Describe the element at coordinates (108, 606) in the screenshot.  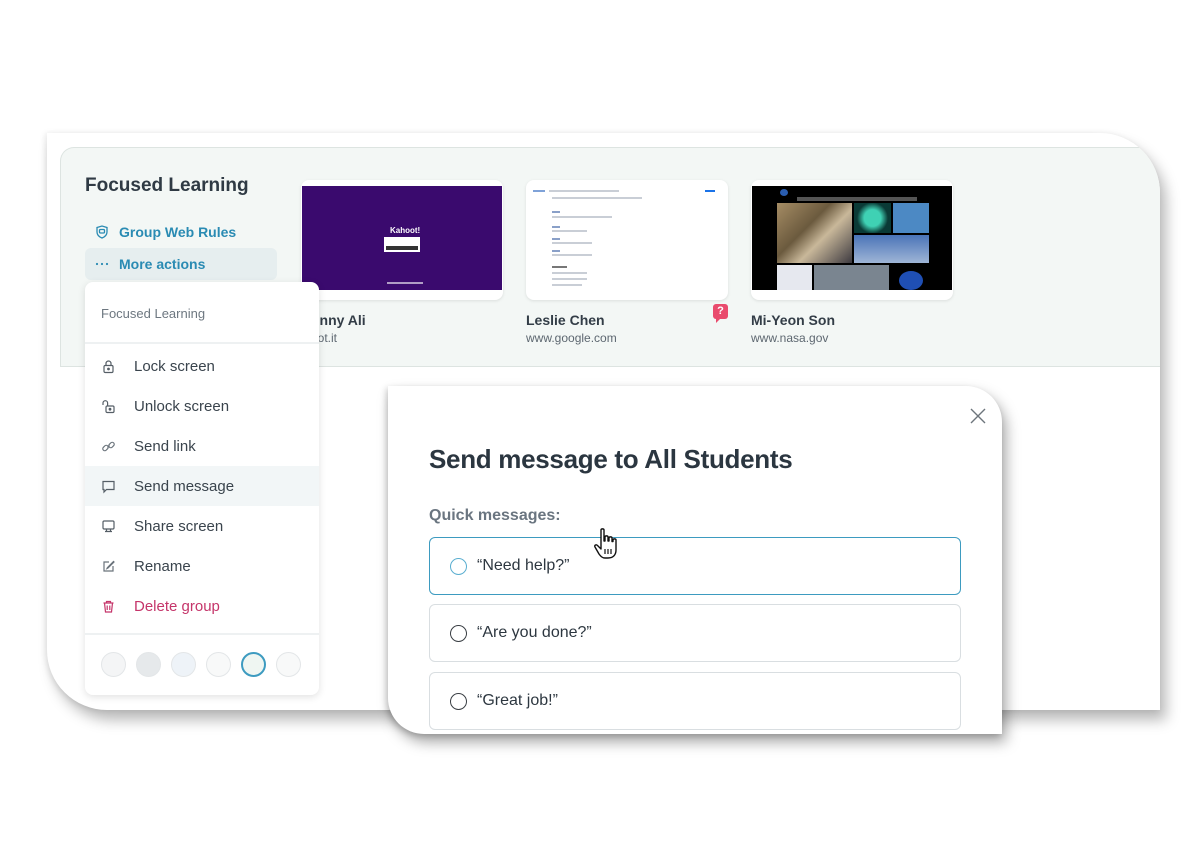
I see `trash-icon` at that location.